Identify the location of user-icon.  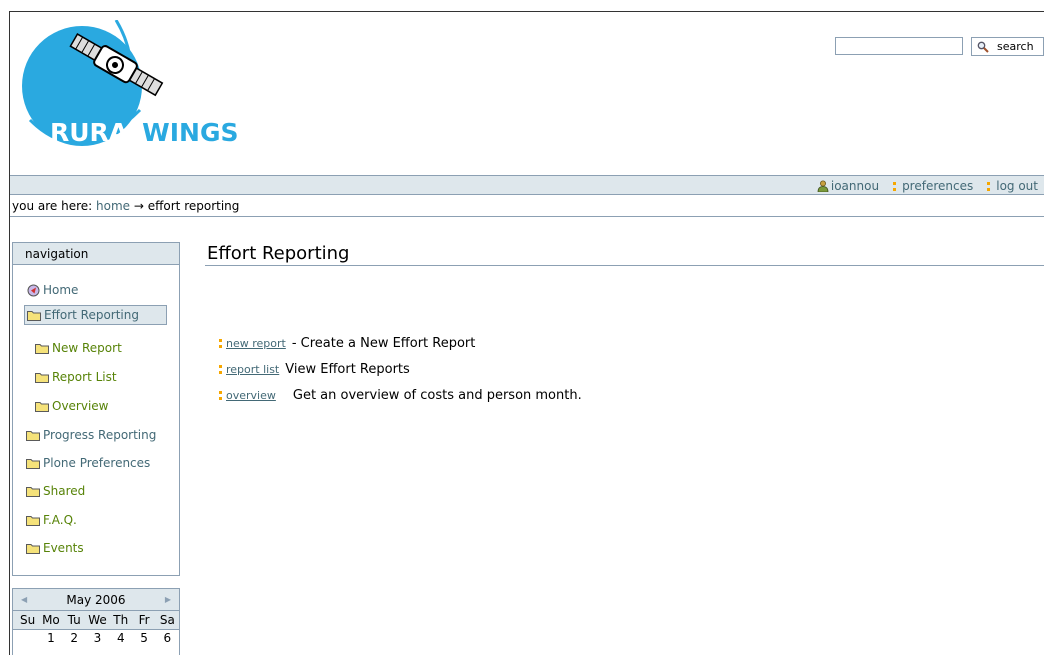
(823, 186).